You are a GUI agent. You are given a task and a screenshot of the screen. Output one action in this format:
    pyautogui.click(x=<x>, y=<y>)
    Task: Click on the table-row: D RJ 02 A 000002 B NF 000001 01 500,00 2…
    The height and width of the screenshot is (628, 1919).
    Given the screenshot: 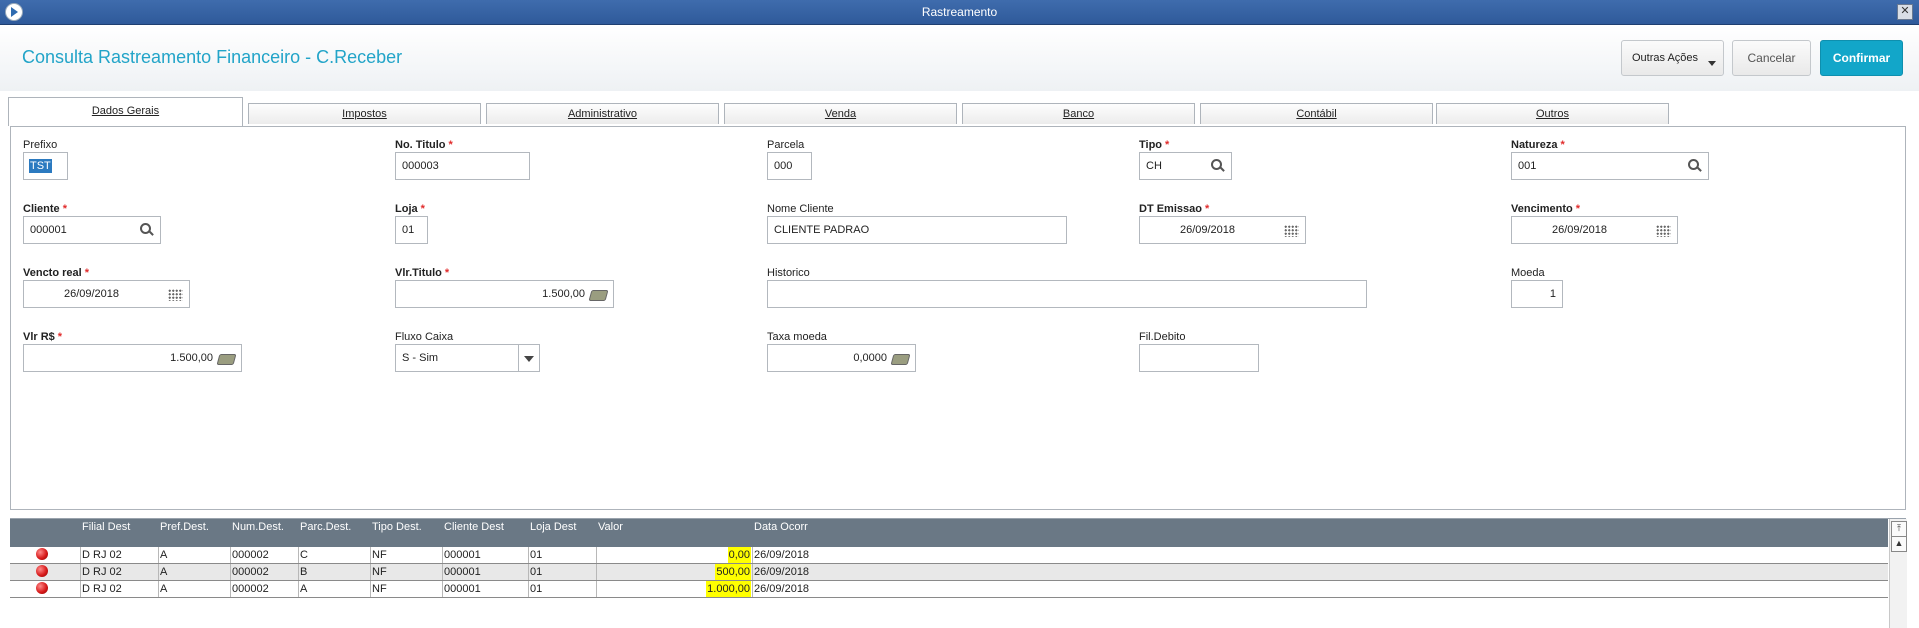 What is the action you would take?
    pyautogui.click(x=949, y=572)
    